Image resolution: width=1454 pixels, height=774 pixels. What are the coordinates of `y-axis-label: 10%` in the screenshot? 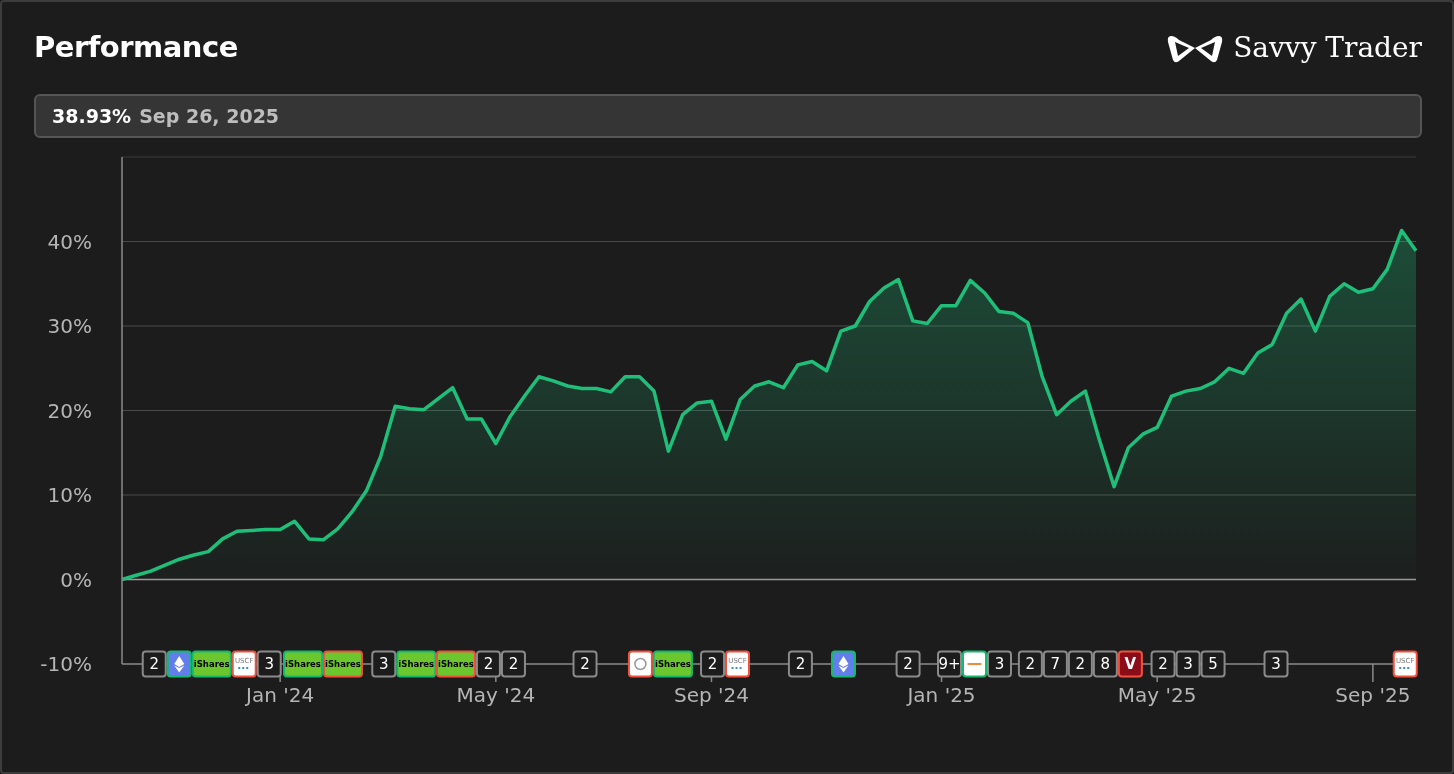 It's located at (69, 495).